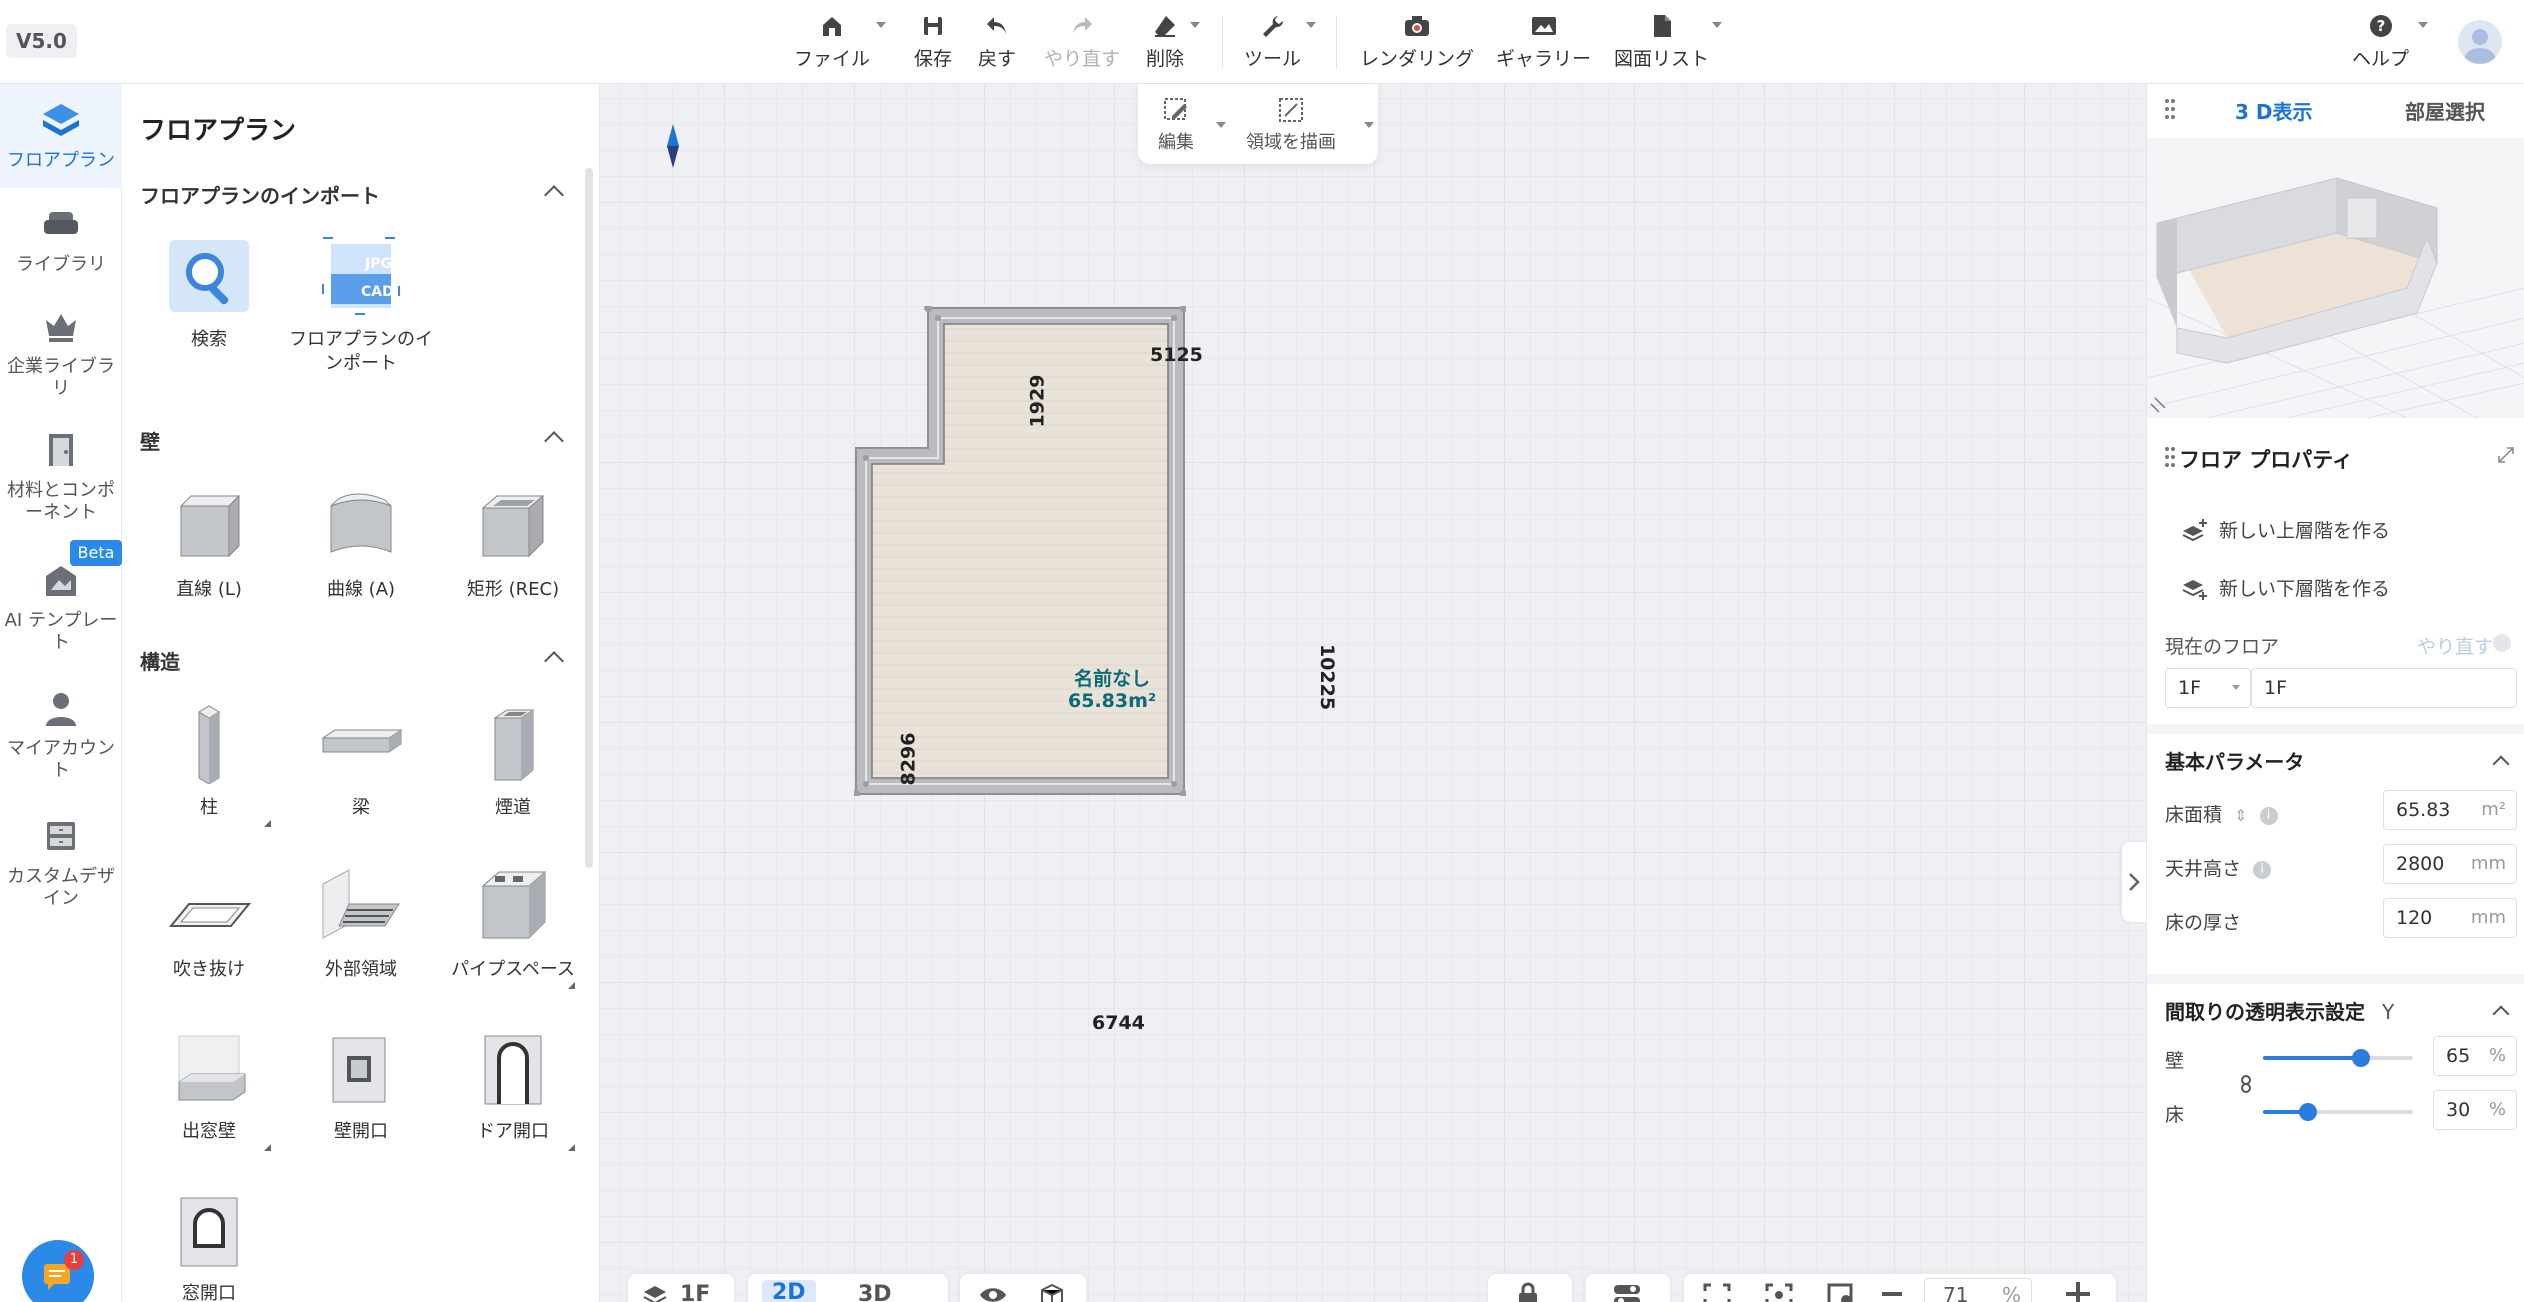 Image resolution: width=2524 pixels, height=1302 pixels. I want to click on tile-import-floorplan: JPG CAD フロアプランのインポート, so click(361, 305).